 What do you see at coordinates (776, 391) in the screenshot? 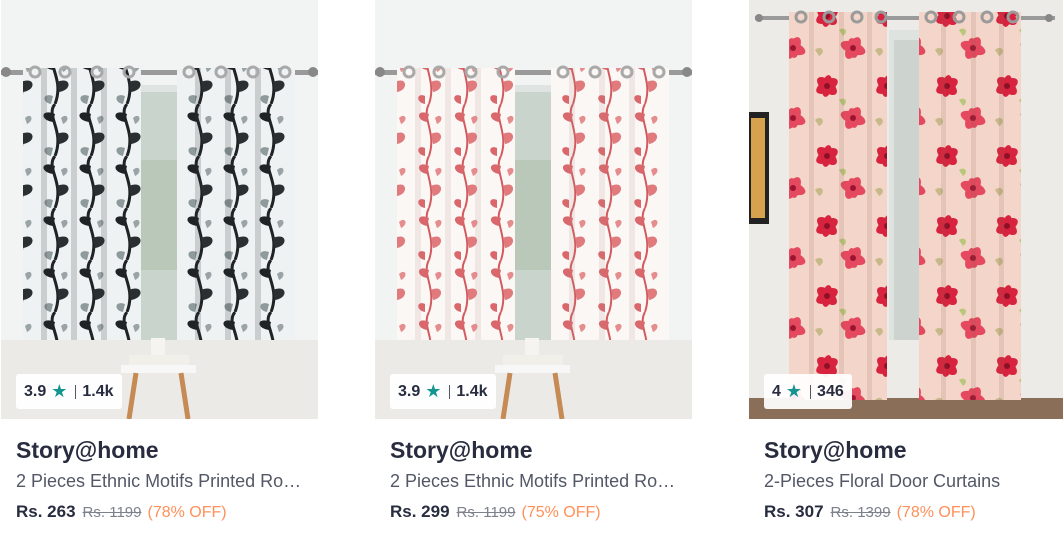
I see `rating-value: 4` at bounding box center [776, 391].